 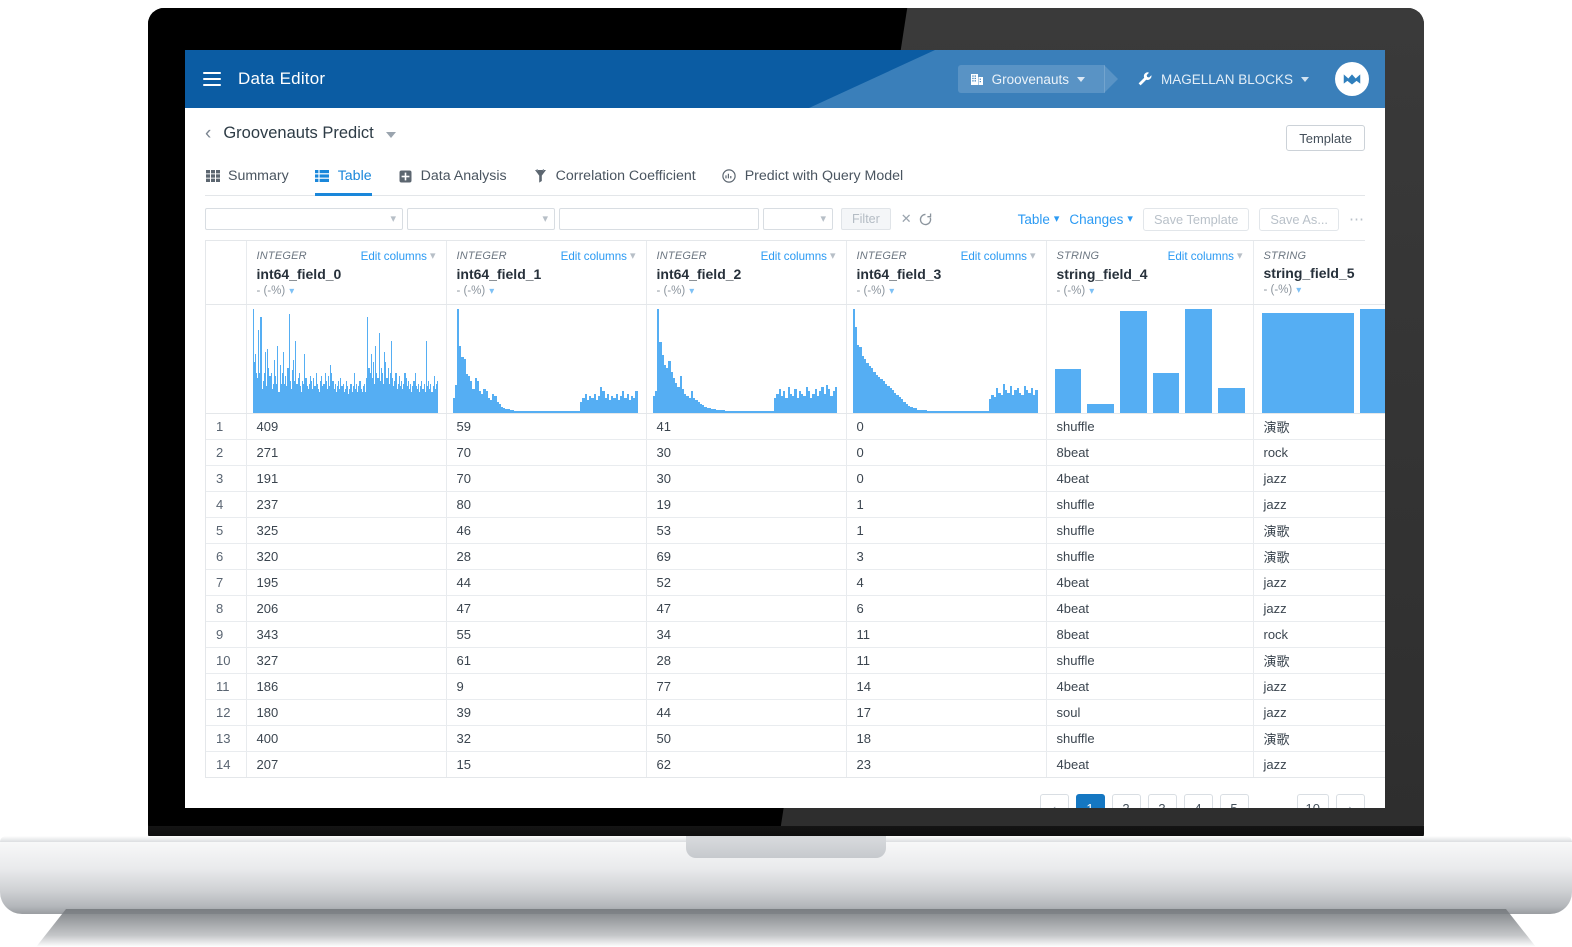 I want to click on table-cell: 59, so click(x=546, y=426).